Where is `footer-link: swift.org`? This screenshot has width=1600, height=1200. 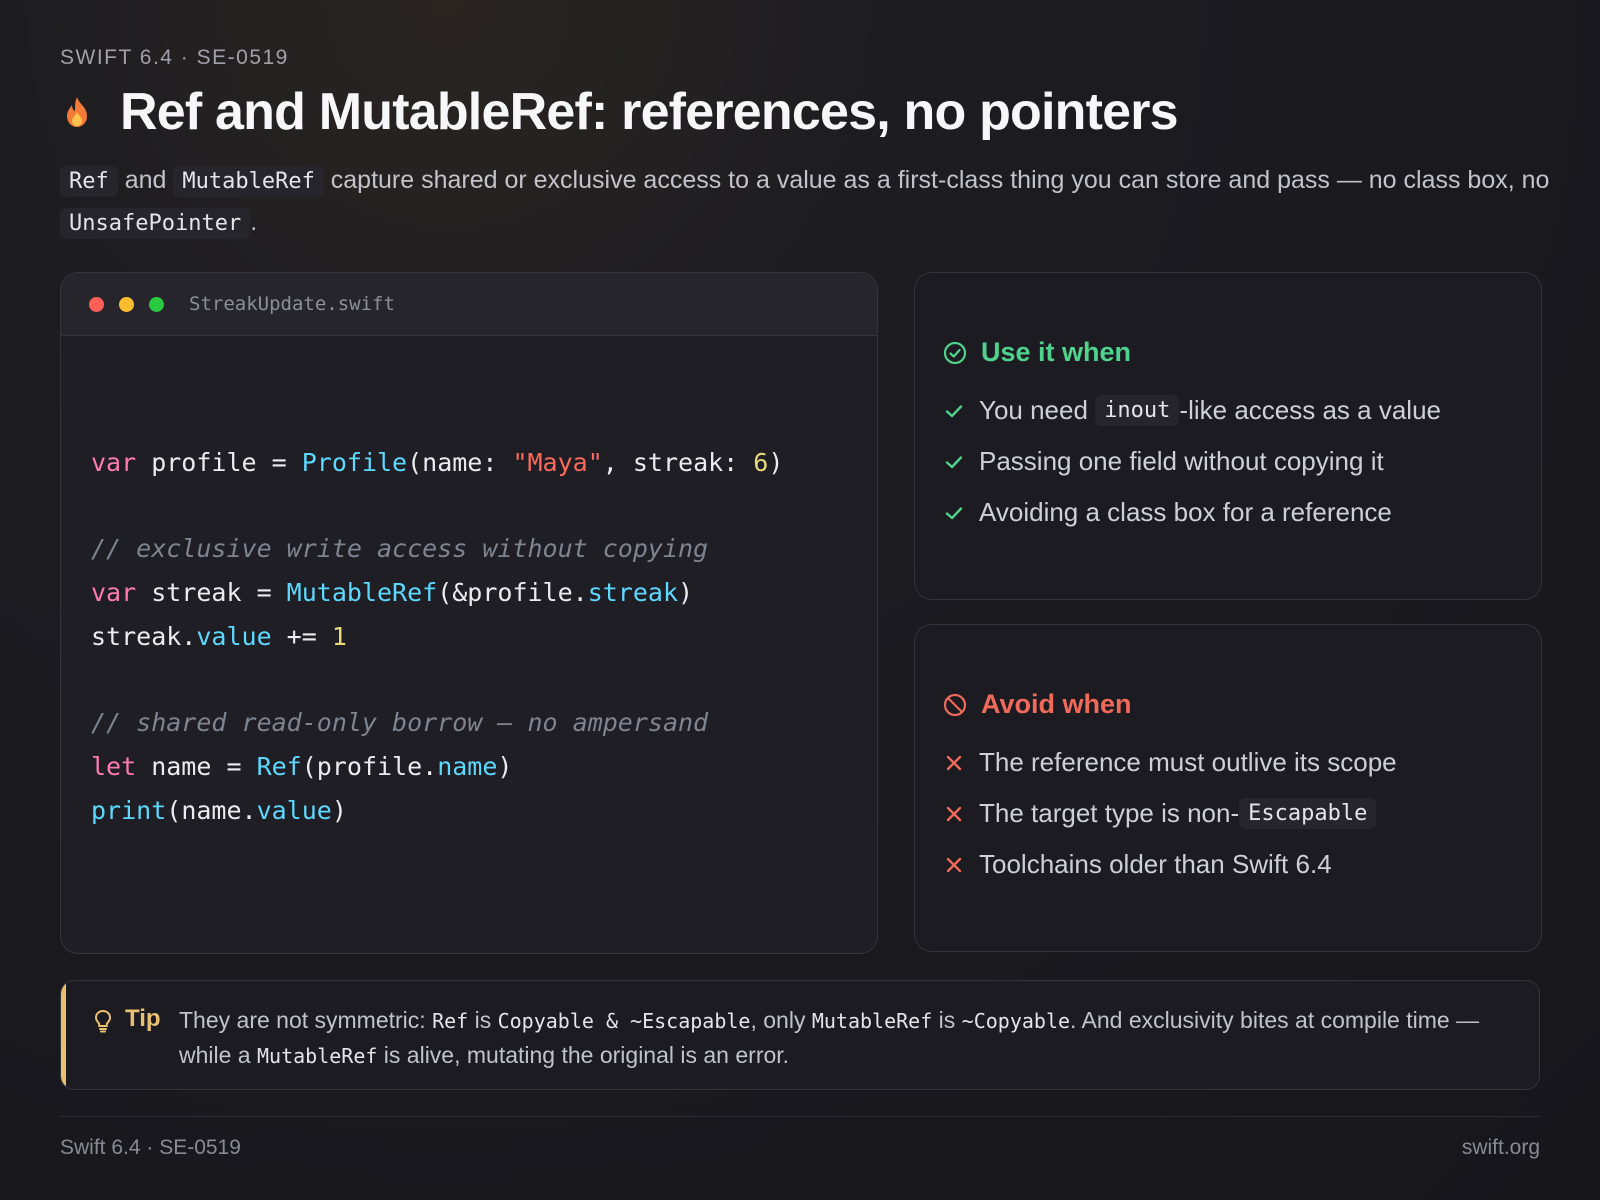 footer-link: swift.org is located at coordinates (1501, 1148).